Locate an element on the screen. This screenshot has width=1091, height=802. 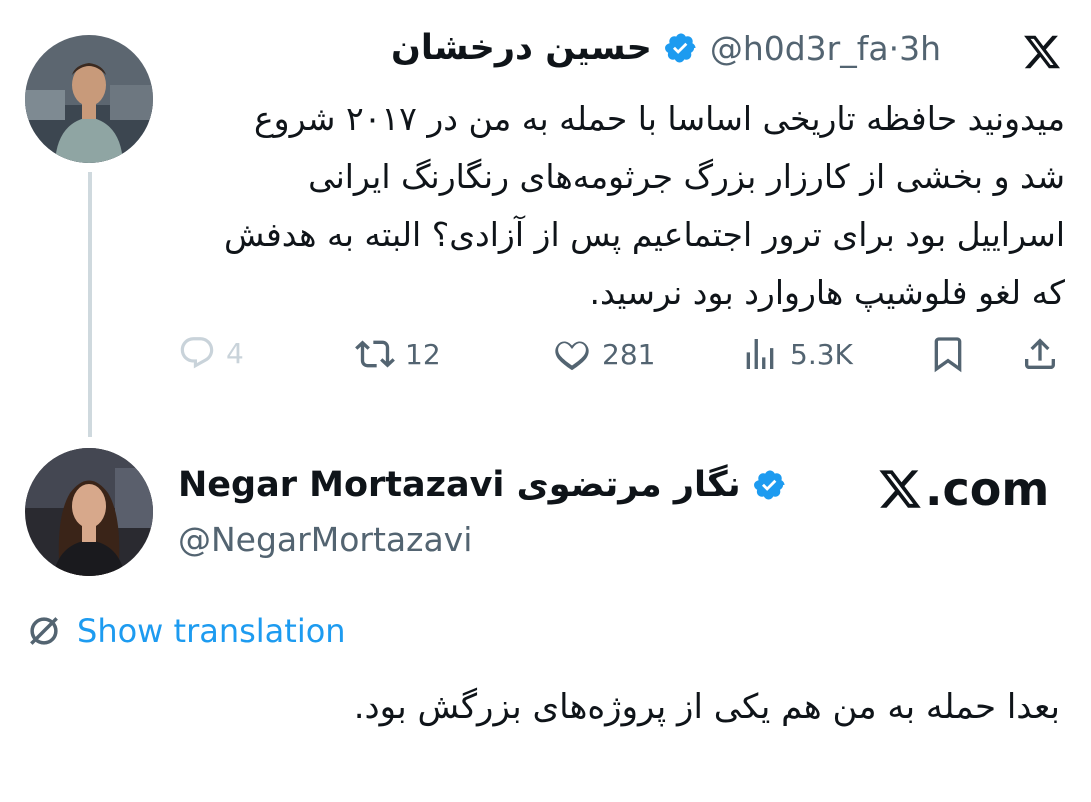
share-button is located at coordinates (1040, 356).